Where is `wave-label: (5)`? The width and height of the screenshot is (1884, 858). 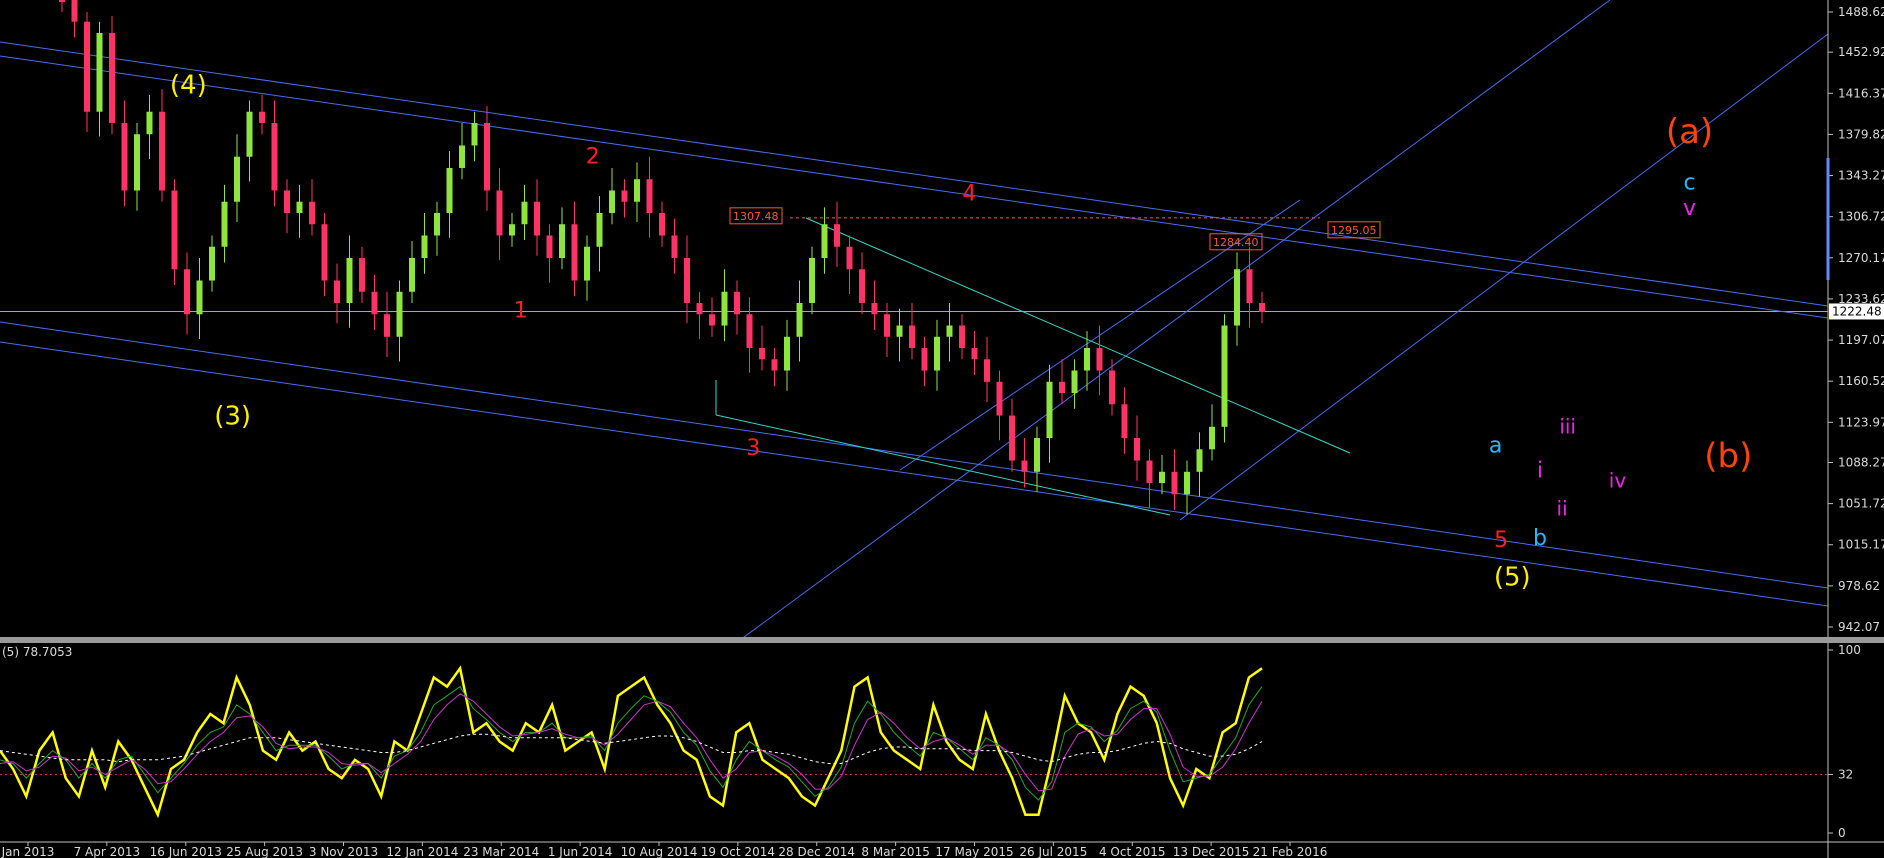
wave-label: (5) is located at coordinates (1512, 577).